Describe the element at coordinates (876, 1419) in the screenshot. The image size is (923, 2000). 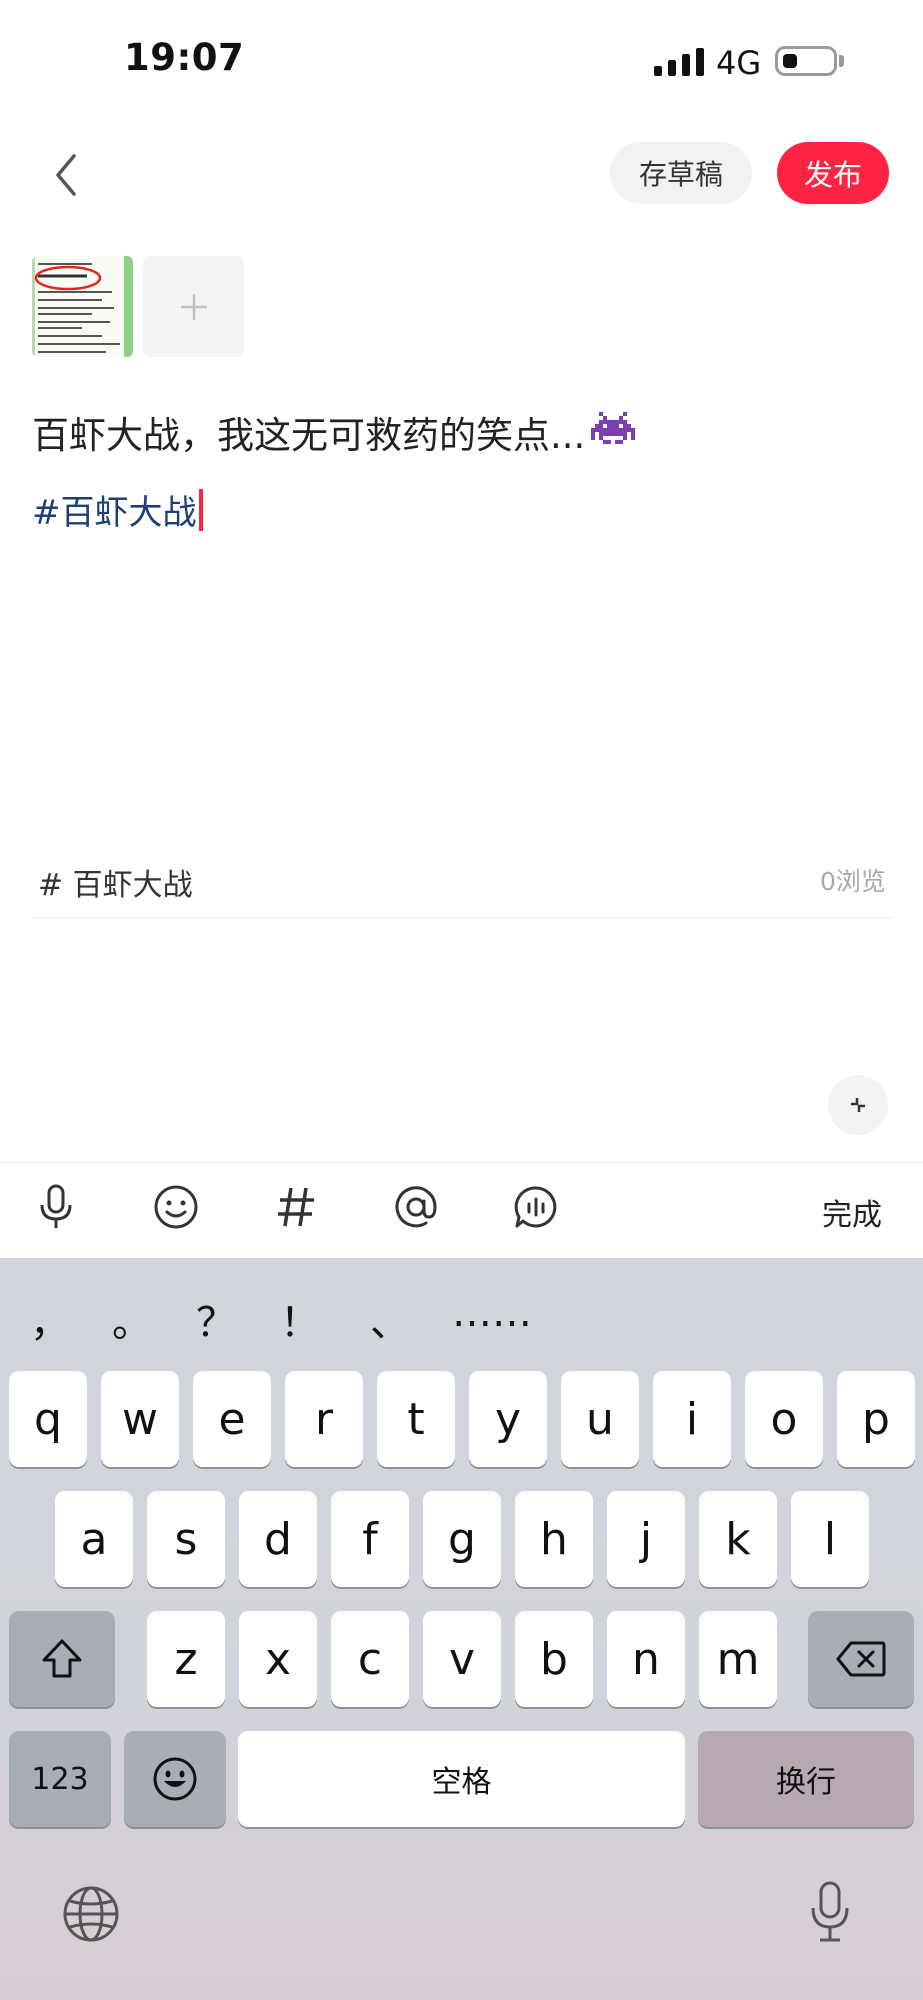
I see `key-p: p` at that location.